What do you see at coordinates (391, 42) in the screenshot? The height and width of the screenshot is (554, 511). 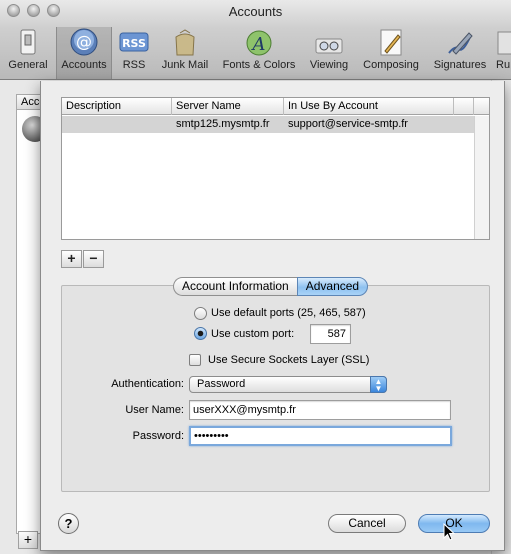 I see `pencil-icon` at bounding box center [391, 42].